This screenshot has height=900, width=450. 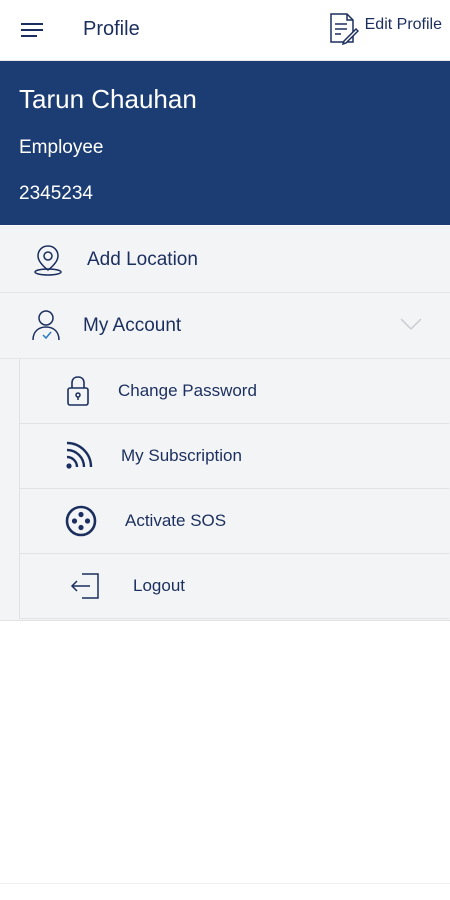 I want to click on my-account-label: My Account, so click(x=132, y=325).